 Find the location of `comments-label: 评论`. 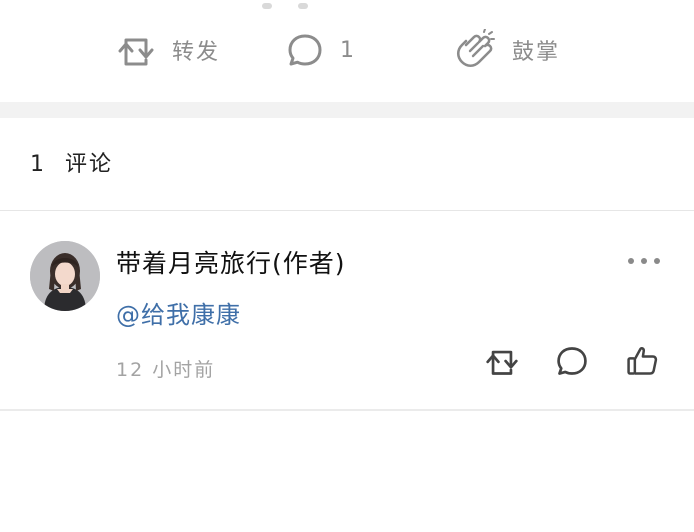

comments-label: 评论 is located at coordinates (89, 164).